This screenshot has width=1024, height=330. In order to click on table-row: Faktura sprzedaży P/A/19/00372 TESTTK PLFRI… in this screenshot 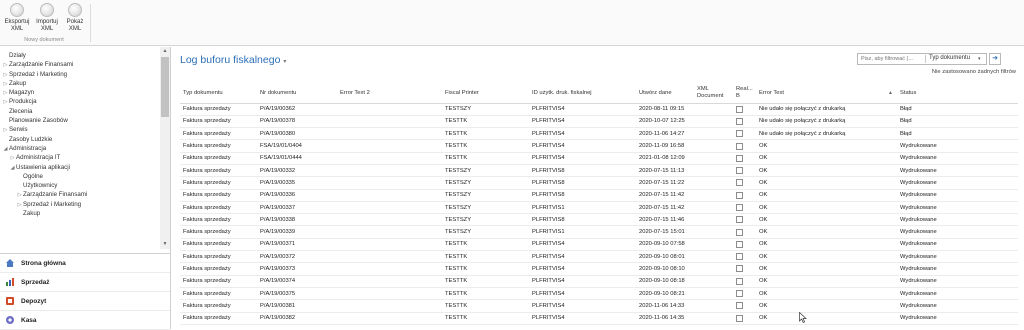, I will do `click(599, 257)`.